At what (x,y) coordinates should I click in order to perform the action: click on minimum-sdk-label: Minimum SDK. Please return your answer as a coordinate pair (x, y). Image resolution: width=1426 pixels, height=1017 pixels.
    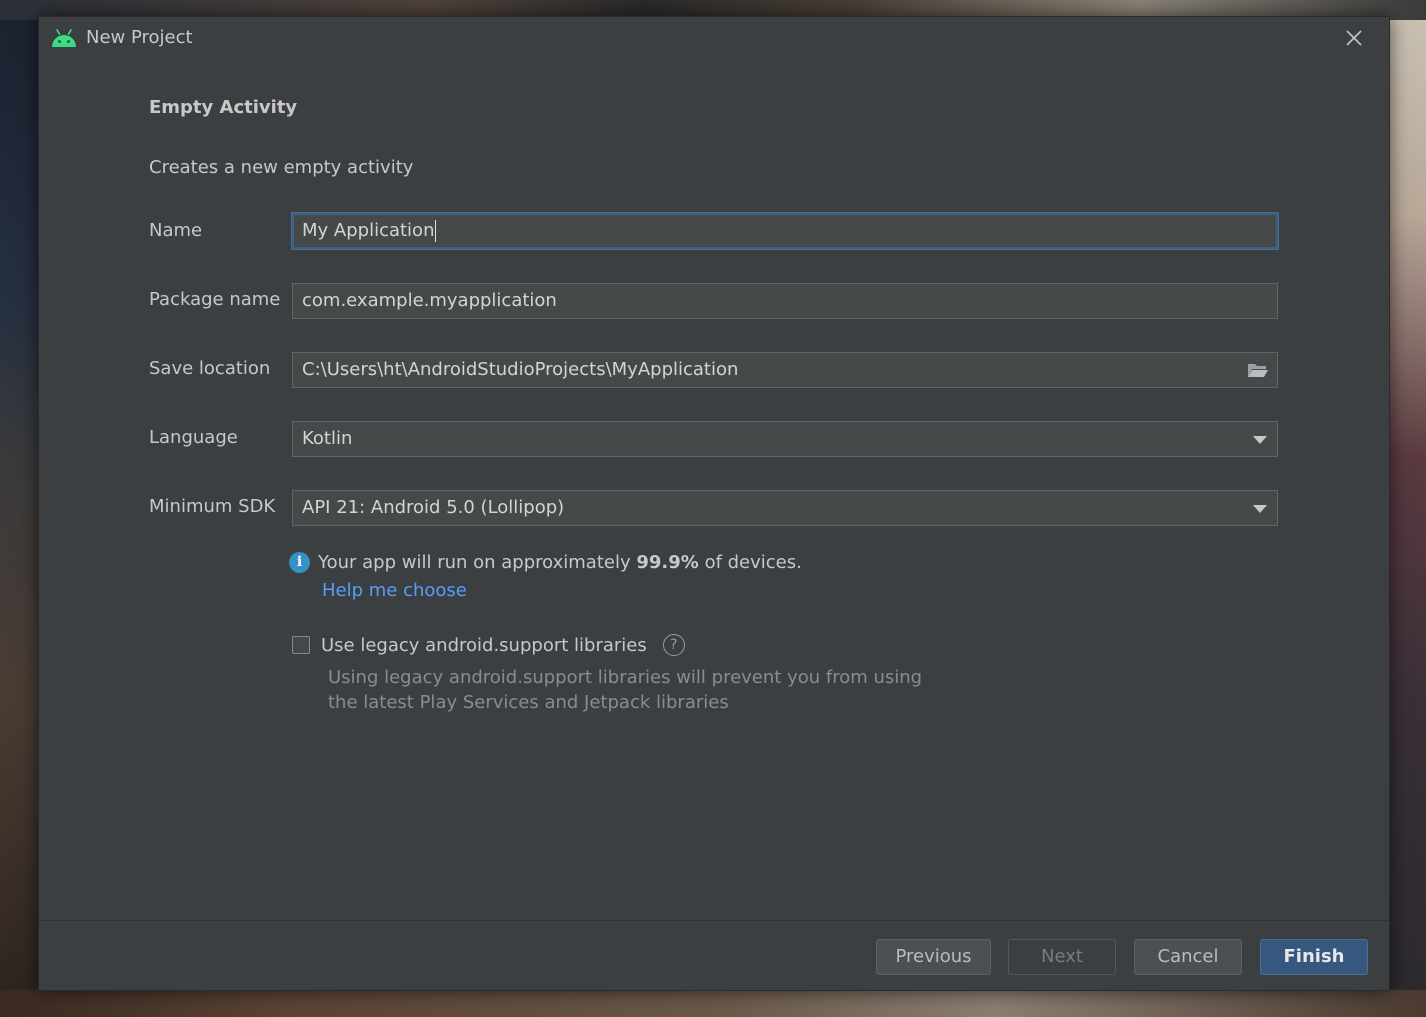
    Looking at the image, I should click on (212, 506).